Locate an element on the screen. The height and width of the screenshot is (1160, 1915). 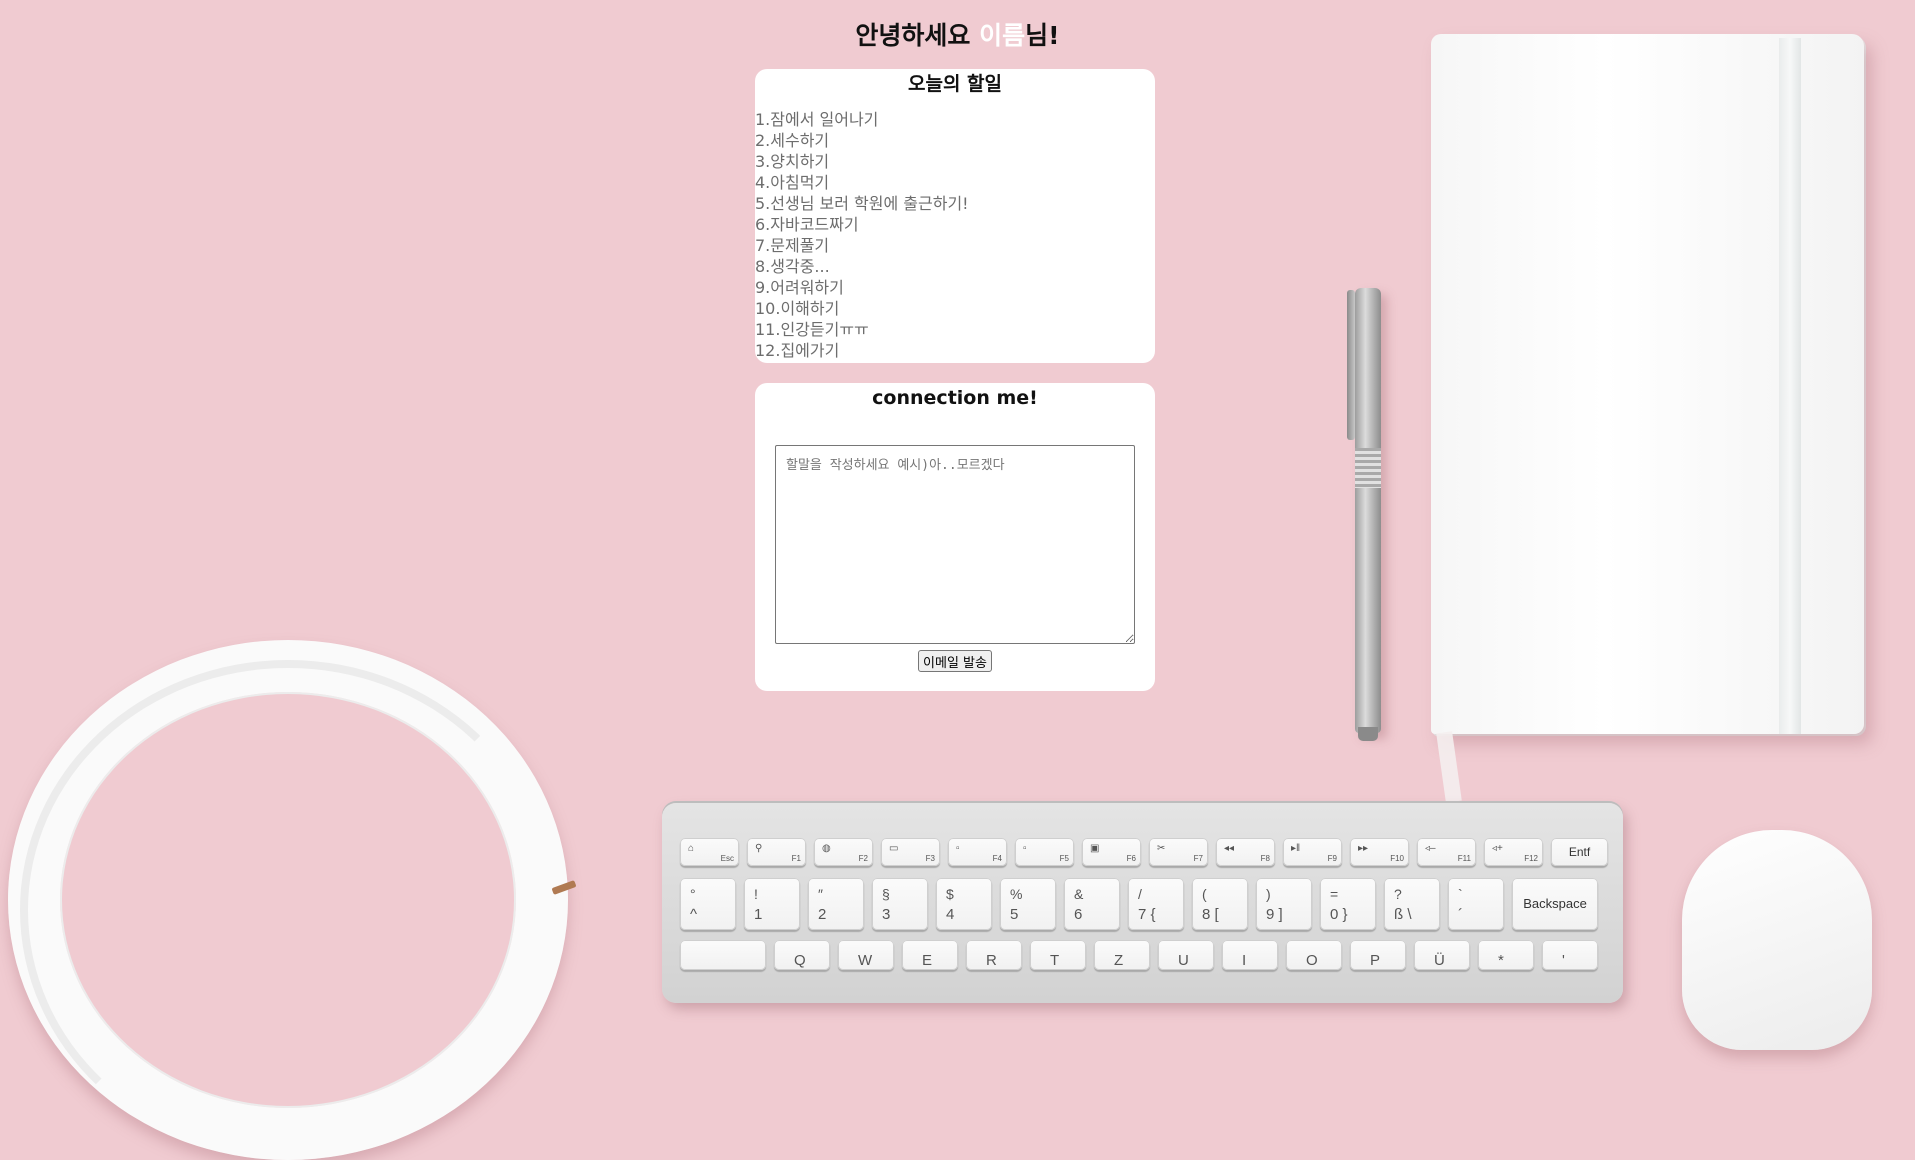
key-4: $4 is located at coordinates (964, 904).